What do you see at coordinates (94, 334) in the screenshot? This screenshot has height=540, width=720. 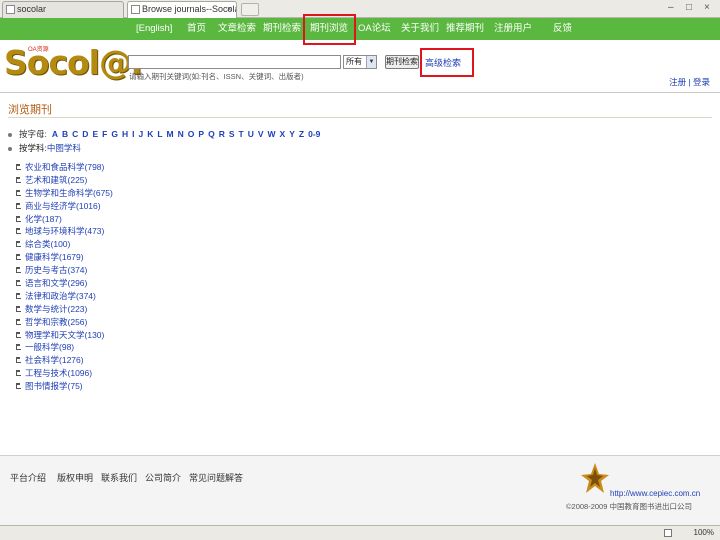 I see `subject-count: (130)` at bounding box center [94, 334].